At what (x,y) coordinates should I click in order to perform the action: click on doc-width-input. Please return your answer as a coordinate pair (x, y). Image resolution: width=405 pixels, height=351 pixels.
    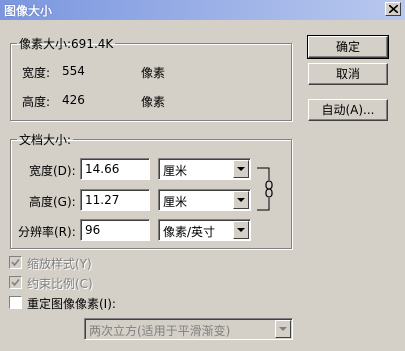
    Looking at the image, I should click on (115, 169).